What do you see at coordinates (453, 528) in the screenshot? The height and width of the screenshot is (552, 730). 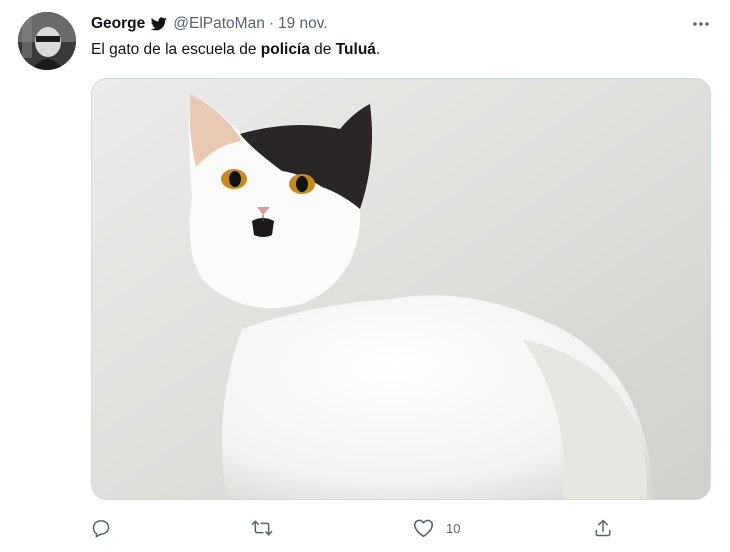 I see `like-count: 10` at bounding box center [453, 528].